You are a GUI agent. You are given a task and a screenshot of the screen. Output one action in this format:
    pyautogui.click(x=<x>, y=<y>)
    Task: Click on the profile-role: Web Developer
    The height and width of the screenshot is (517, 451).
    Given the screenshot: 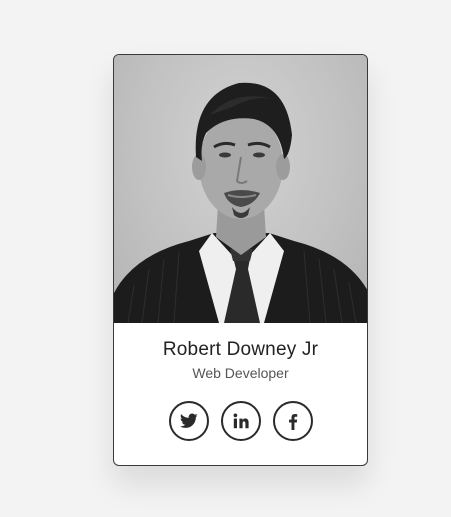 What is the action you would take?
    pyautogui.click(x=240, y=373)
    